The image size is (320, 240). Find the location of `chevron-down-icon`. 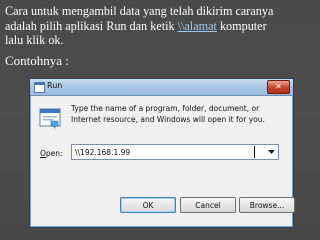

chevron-down-icon is located at coordinates (271, 152).